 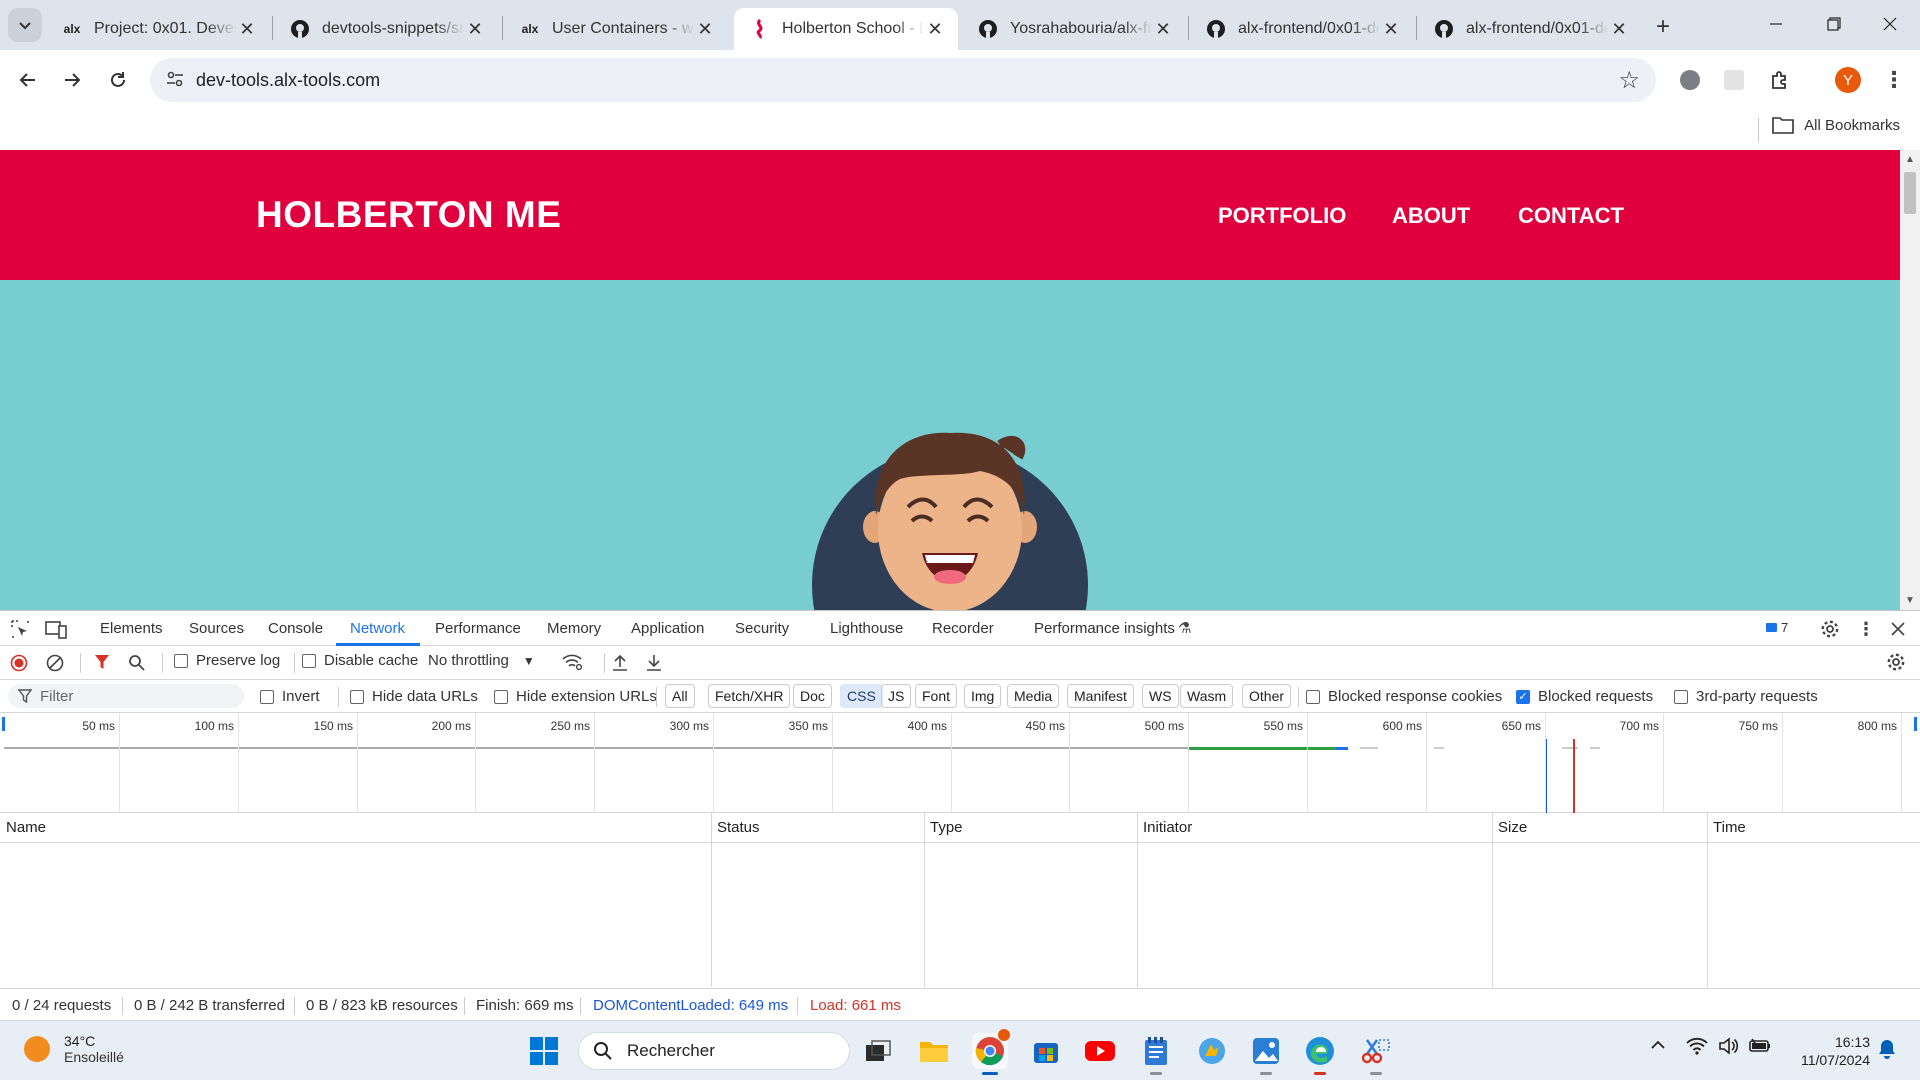 I want to click on browser-tab: alx-frontend/0x01-de ✕, so click(x=1302, y=29).